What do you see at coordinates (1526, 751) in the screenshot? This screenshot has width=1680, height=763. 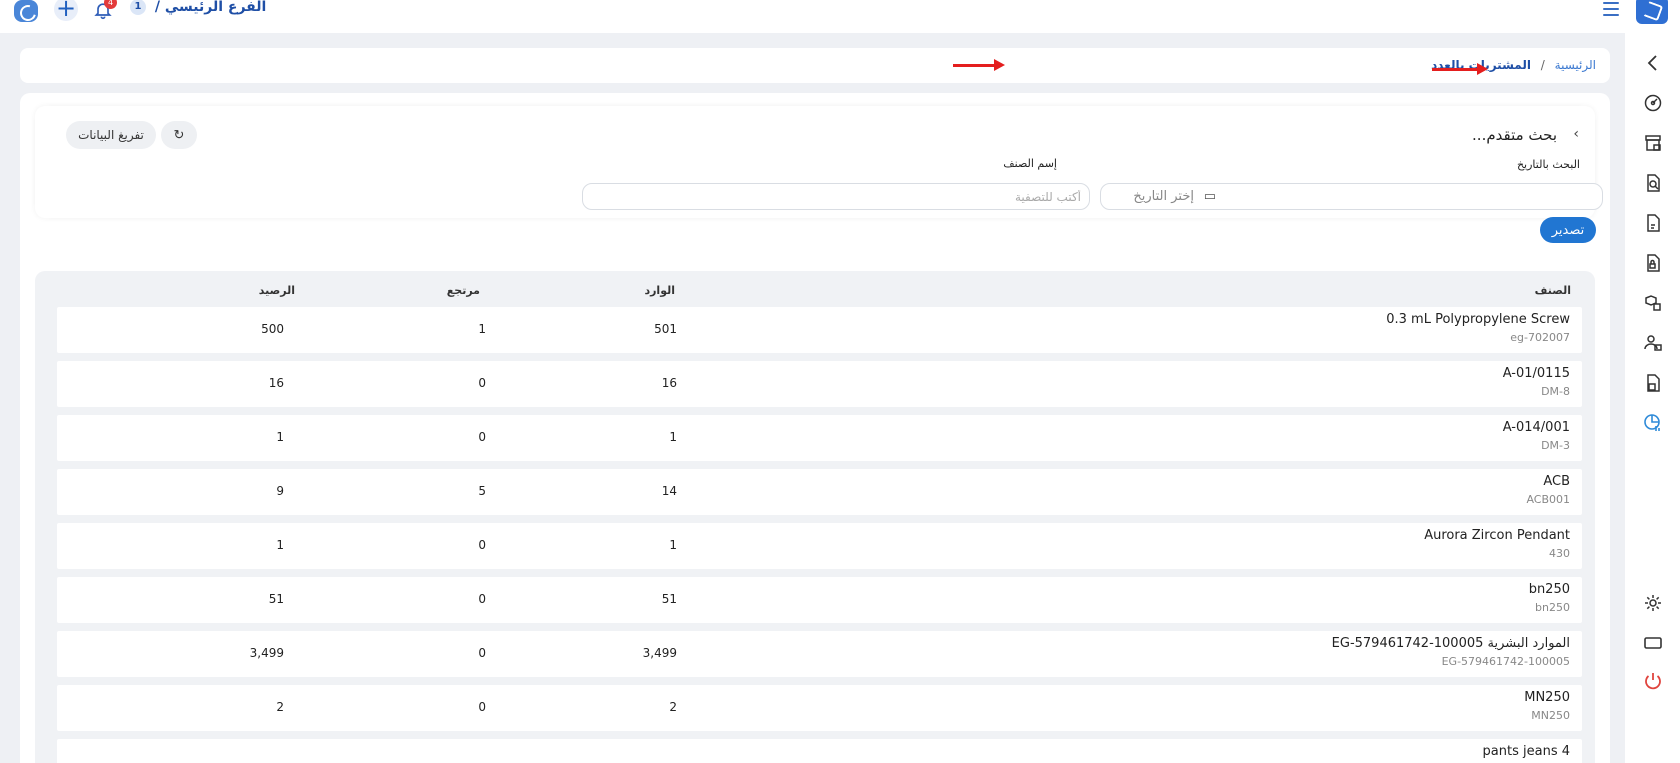 I see `item-name: pants jeans 4` at bounding box center [1526, 751].